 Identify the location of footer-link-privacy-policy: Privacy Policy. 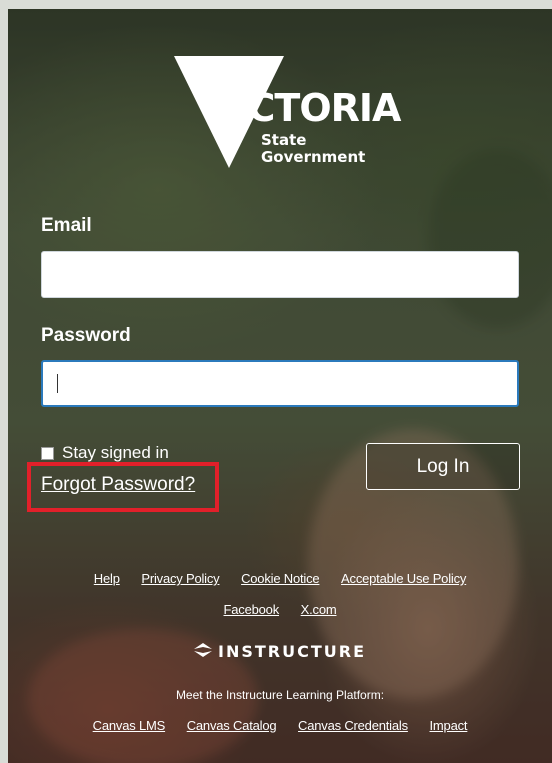
(180, 578).